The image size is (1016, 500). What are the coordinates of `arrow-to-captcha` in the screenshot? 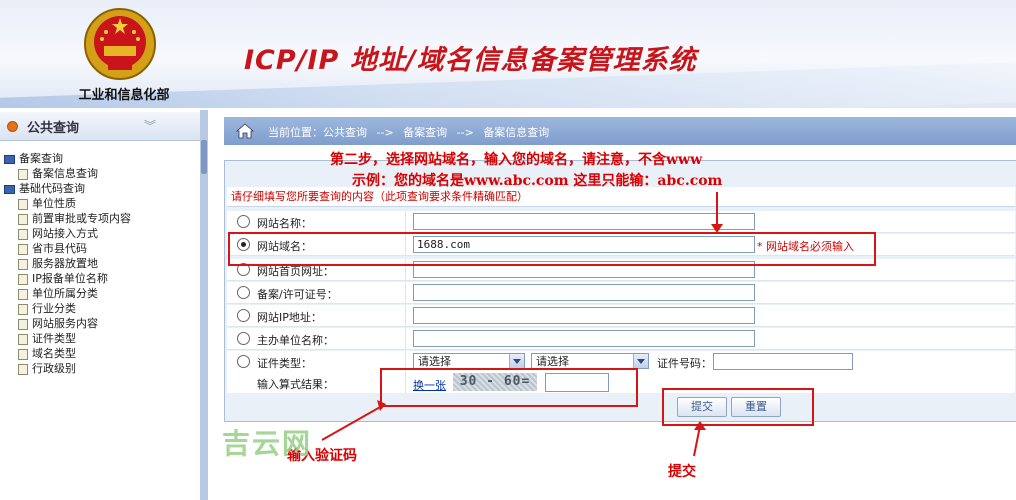 It's located at (352, 423).